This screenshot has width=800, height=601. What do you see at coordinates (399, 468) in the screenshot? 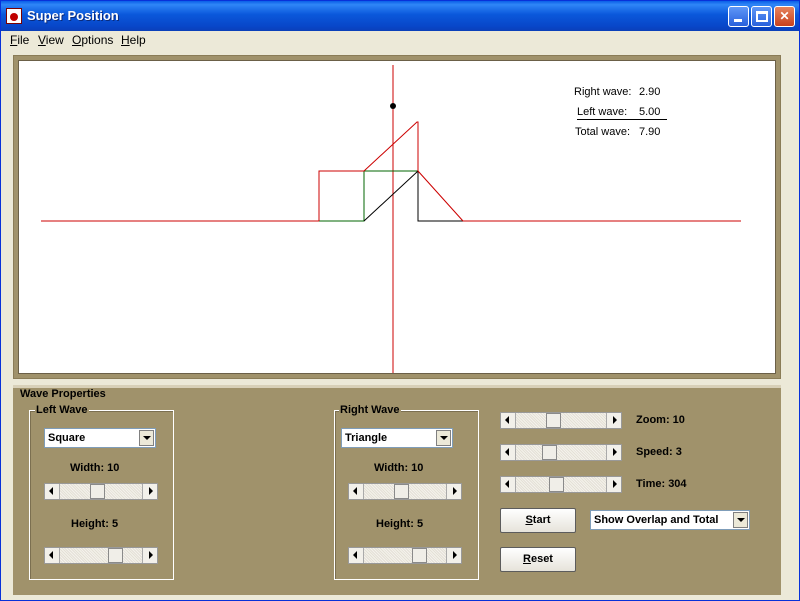
I see `right-wave-width-label: Width: 10` at bounding box center [399, 468].